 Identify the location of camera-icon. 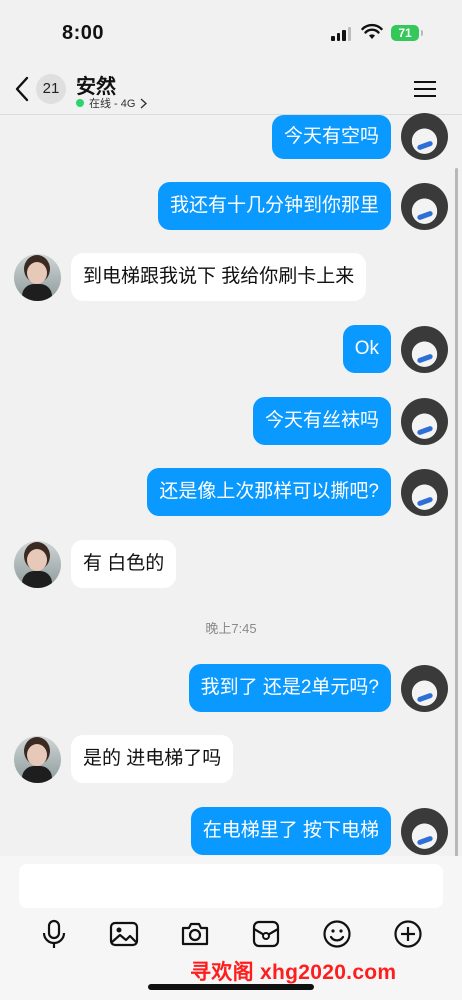
(195, 934).